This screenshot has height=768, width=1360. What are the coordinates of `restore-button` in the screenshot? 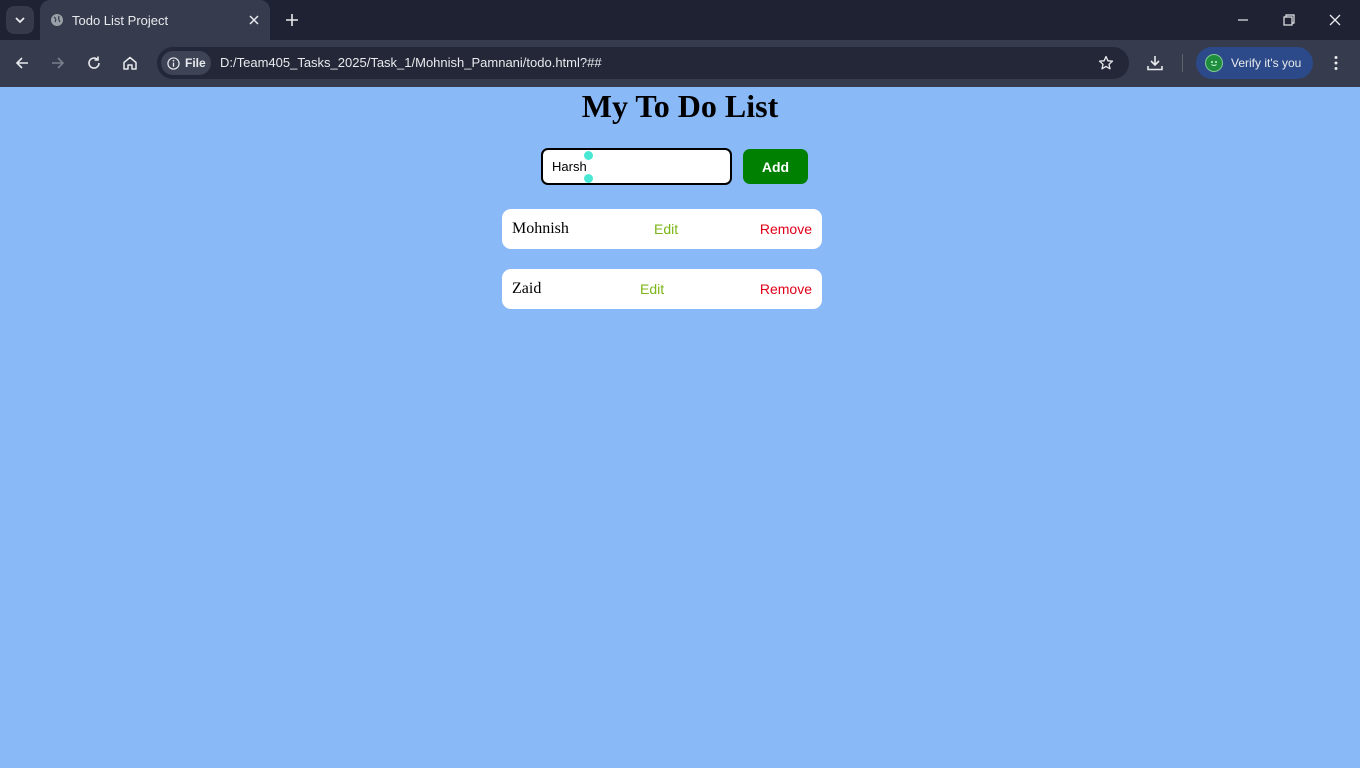 It's located at (1289, 20).